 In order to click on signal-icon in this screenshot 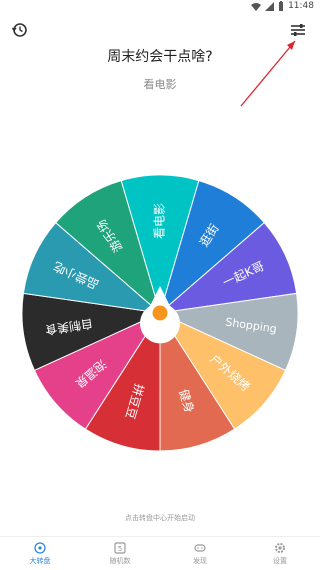, I will do `click(269, 7)`.